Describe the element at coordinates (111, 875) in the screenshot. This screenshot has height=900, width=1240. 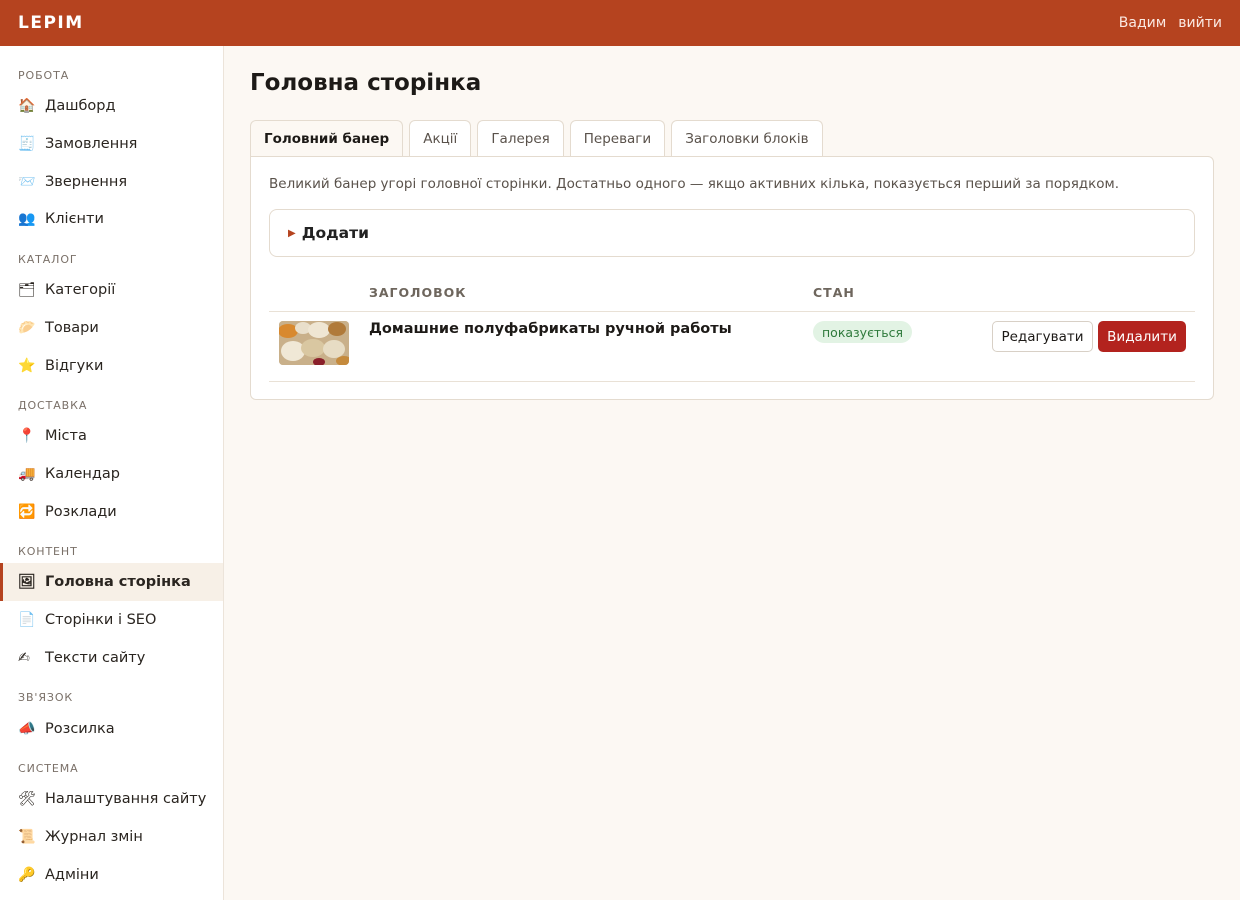
I see `sidebar-item-admins: 🔑 Адміни` at that location.